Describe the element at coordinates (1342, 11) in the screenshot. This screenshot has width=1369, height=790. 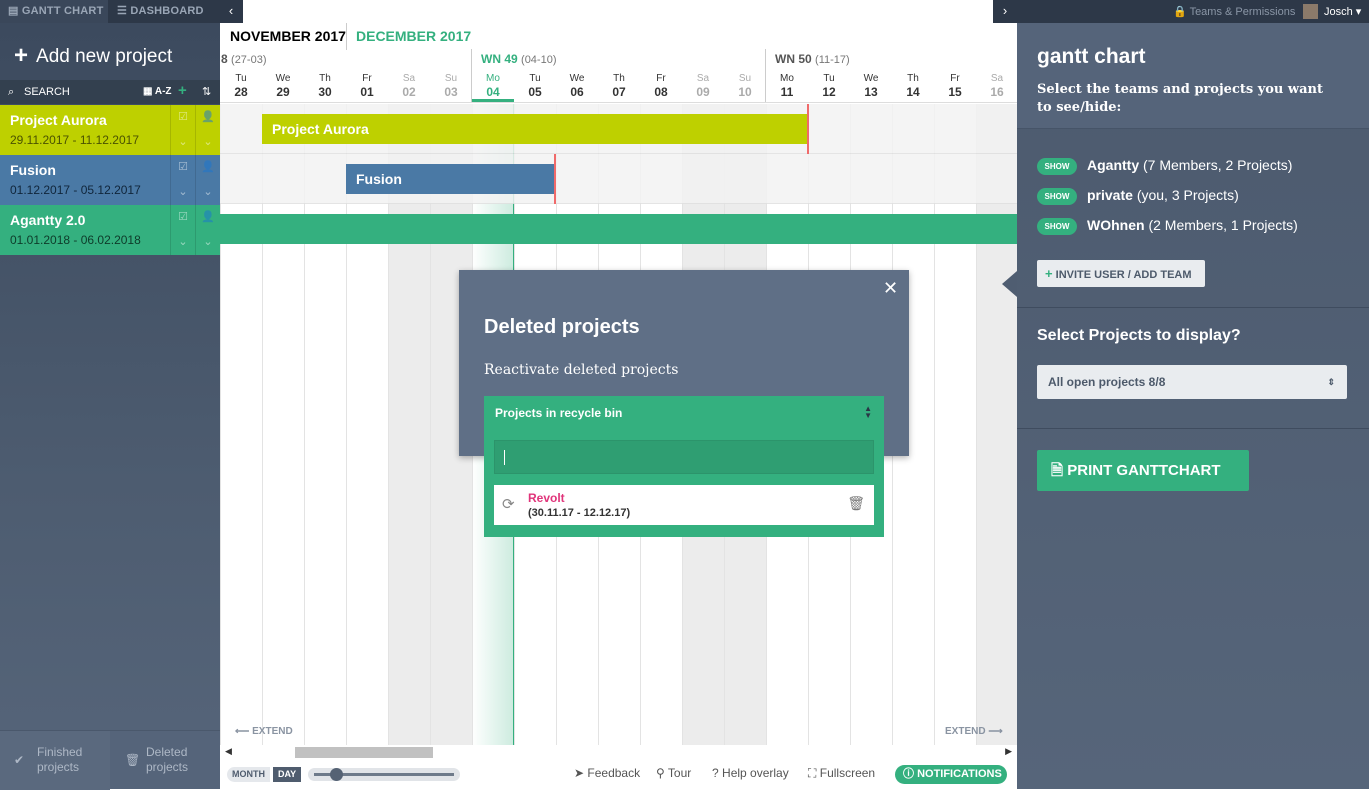
I see `user-menu: Josch ▾` at that location.